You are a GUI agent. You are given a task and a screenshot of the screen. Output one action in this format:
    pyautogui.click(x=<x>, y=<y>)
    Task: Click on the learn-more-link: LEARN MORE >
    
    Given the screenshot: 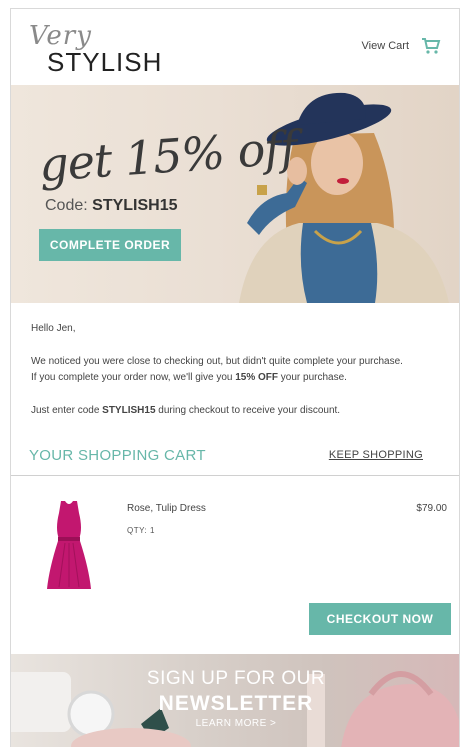 What is the action you would take?
    pyautogui.click(x=235, y=723)
    